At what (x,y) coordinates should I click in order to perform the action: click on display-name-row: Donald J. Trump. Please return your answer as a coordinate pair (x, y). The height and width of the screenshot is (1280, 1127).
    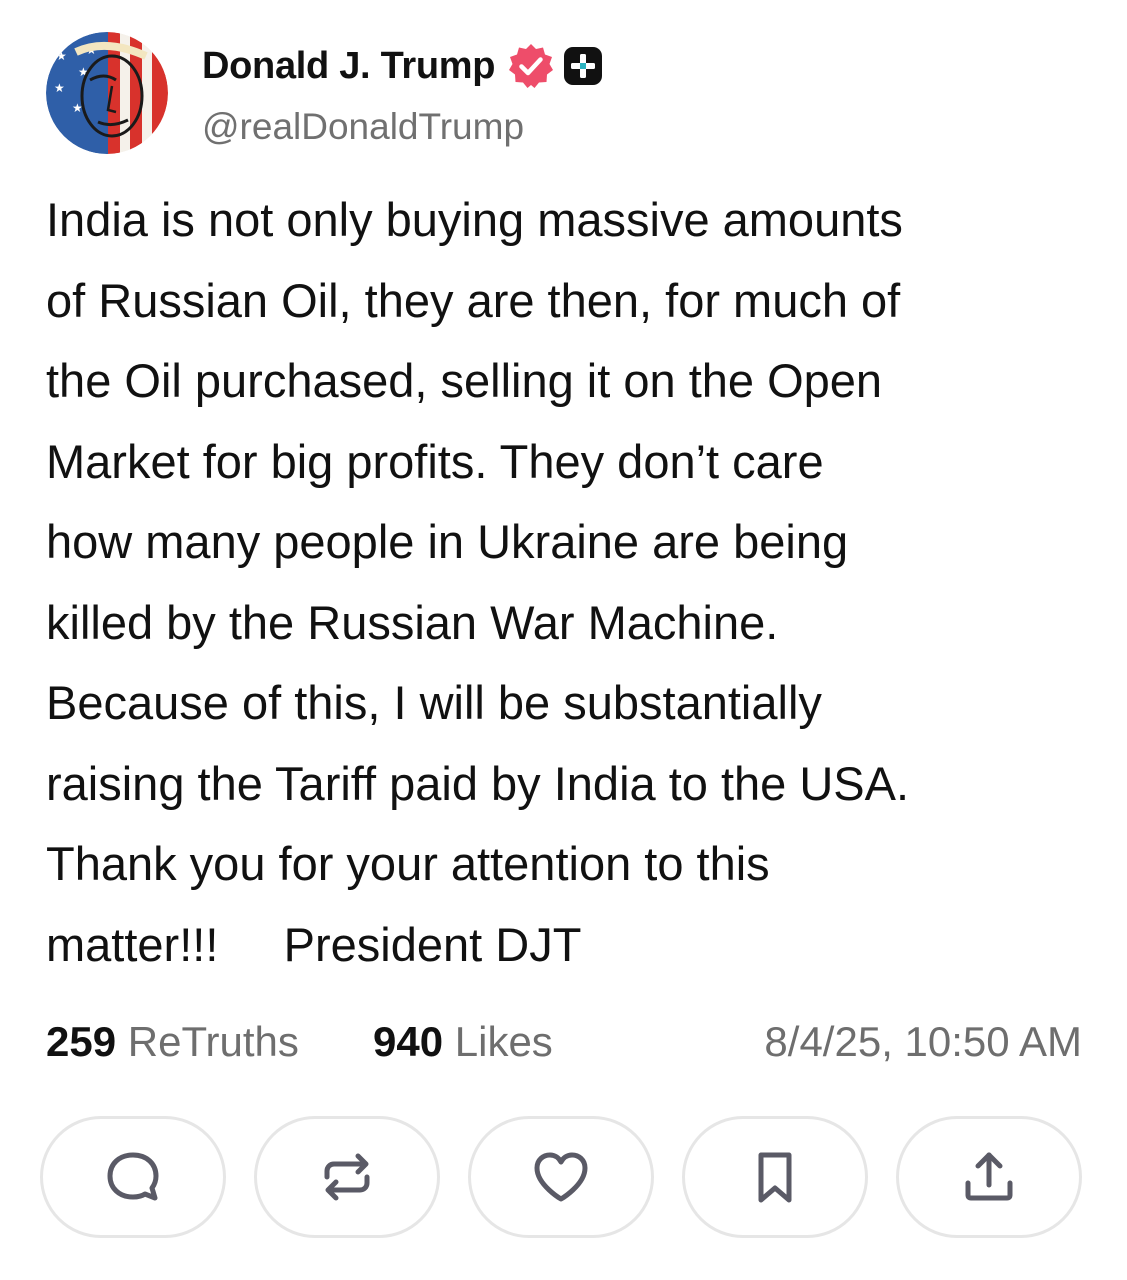
    Looking at the image, I should click on (402, 66).